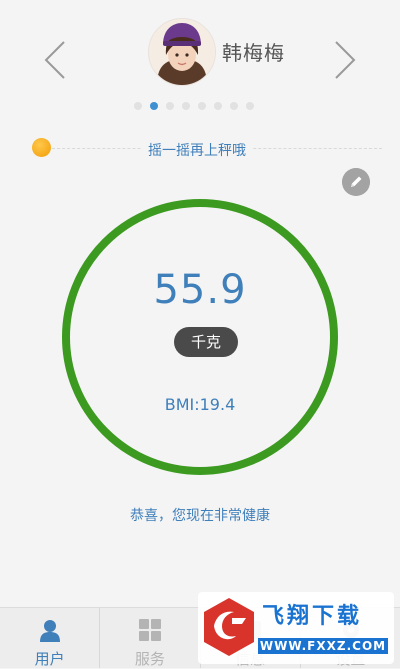  What do you see at coordinates (200, 290) in the screenshot?
I see `weight-value: 55.9` at bounding box center [200, 290].